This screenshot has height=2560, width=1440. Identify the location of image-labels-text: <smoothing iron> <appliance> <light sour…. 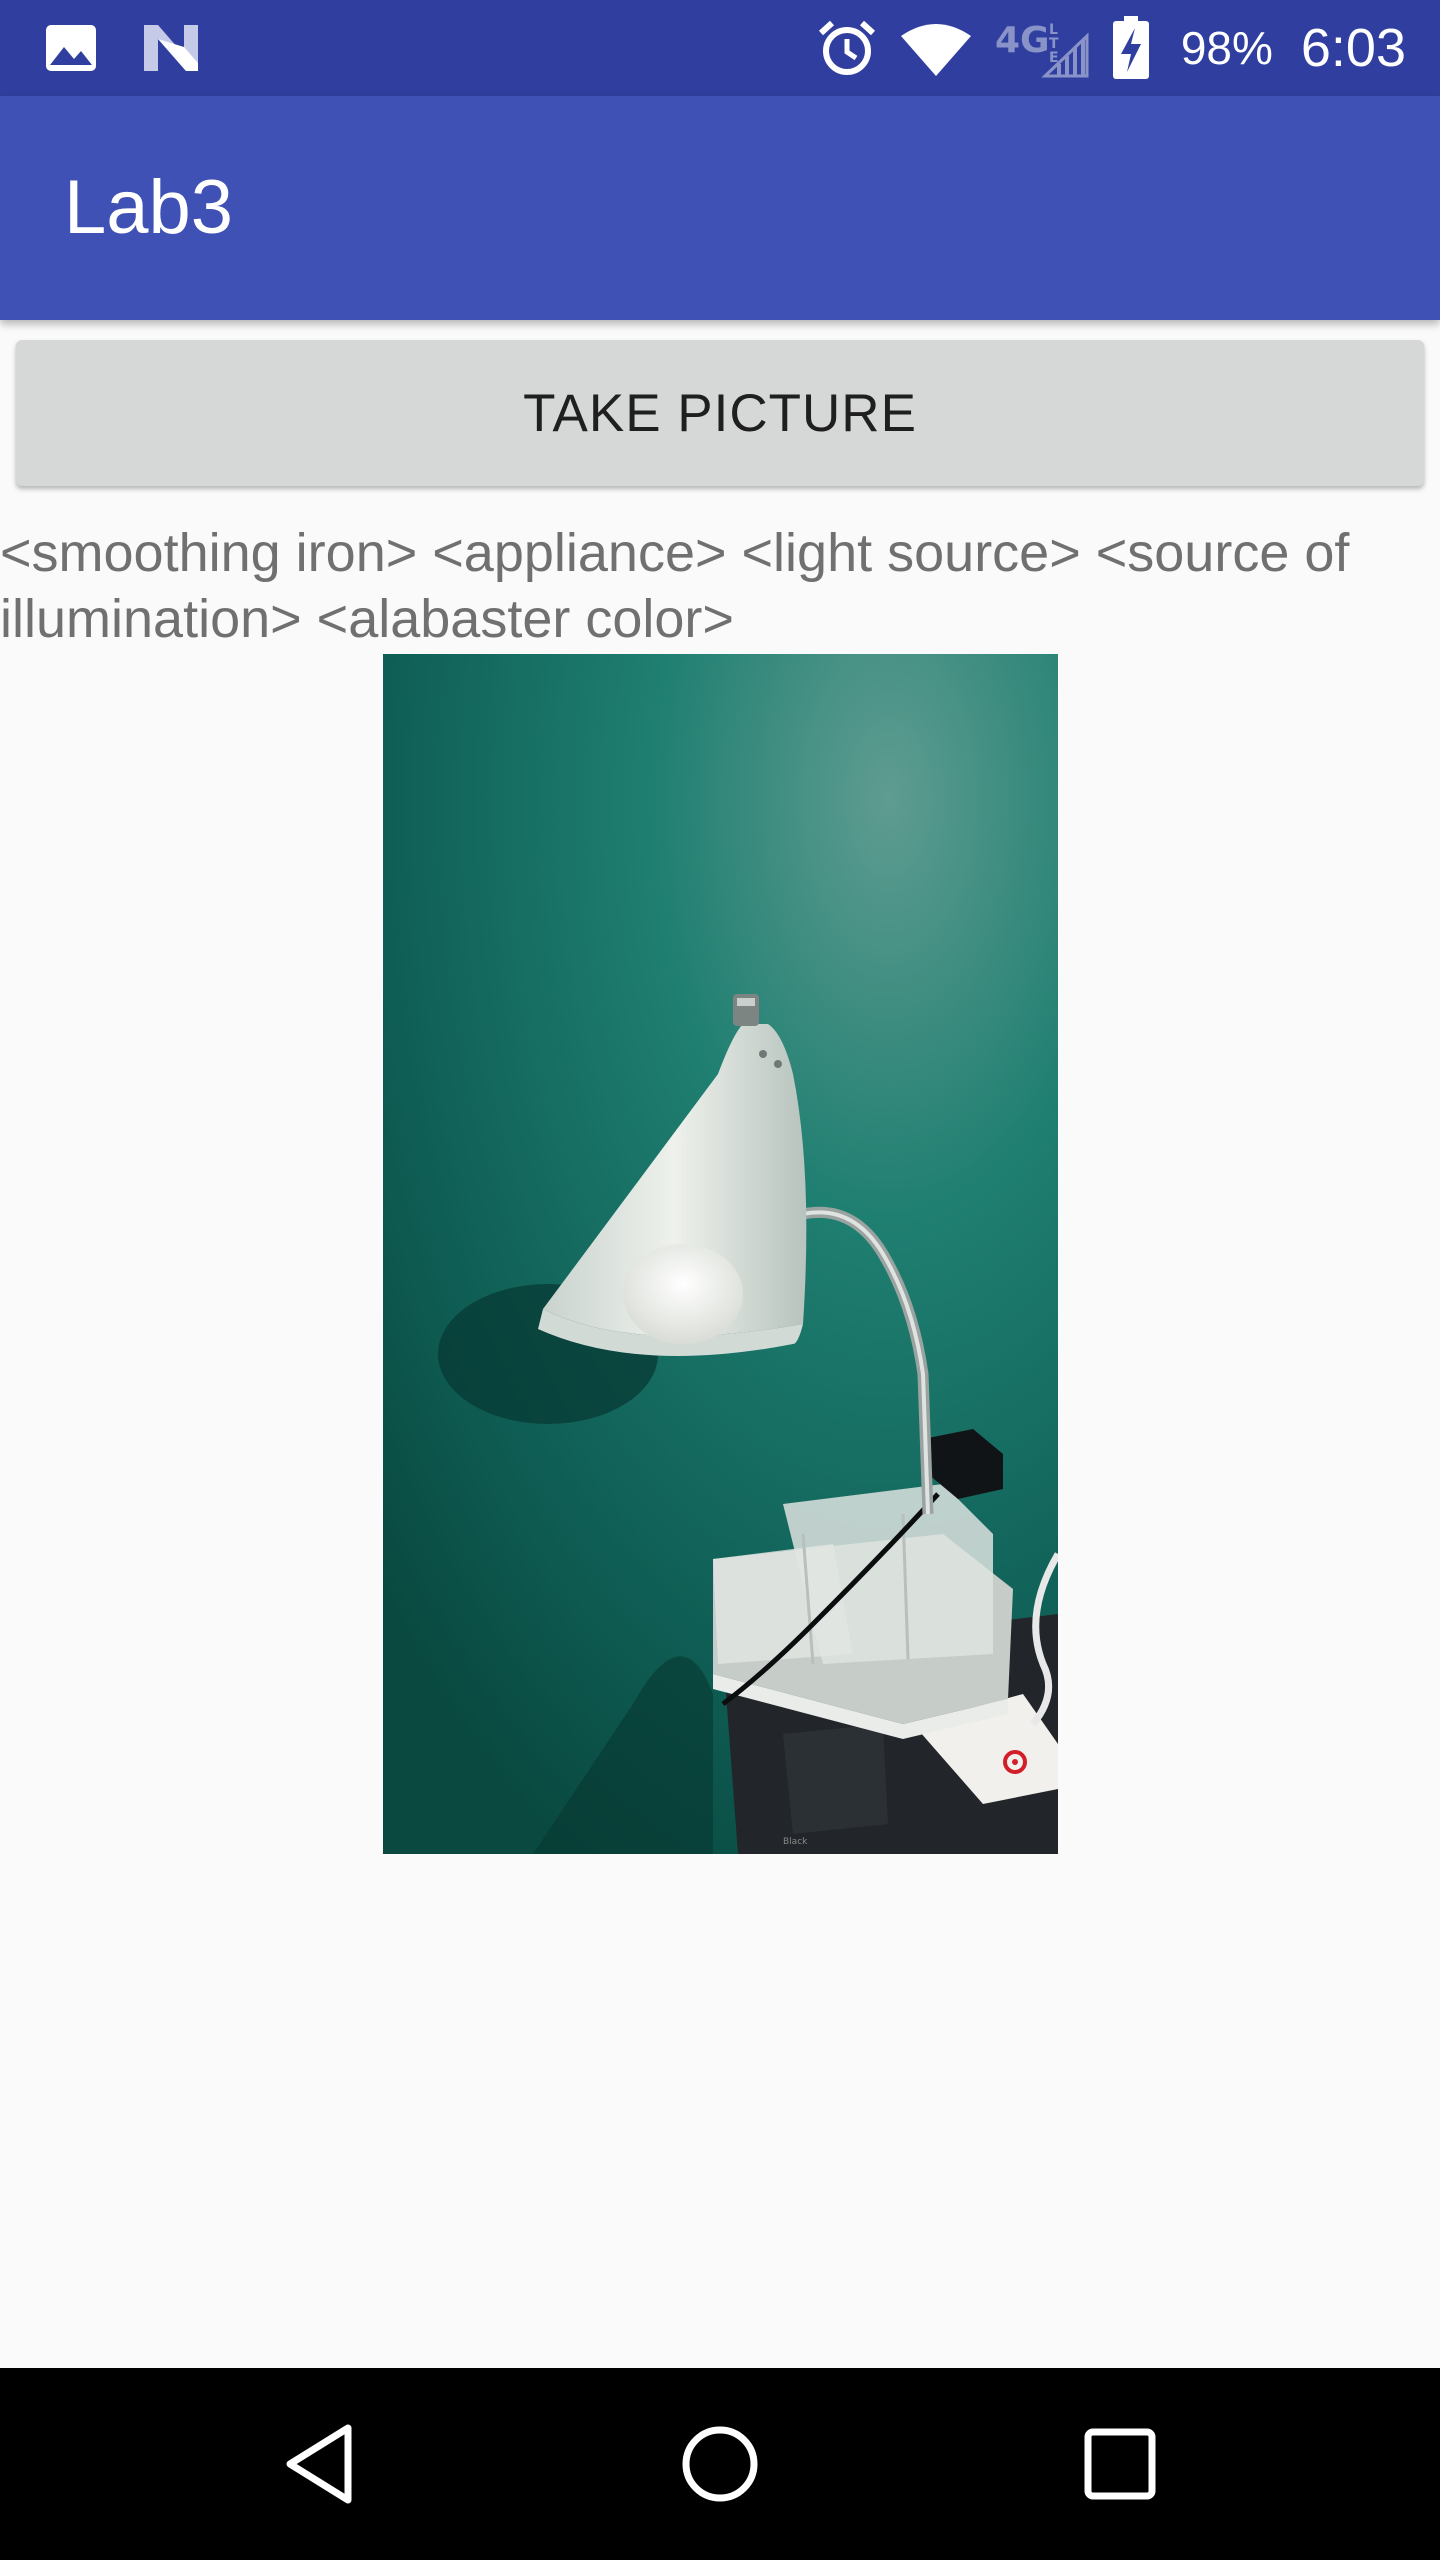
(675, 586).